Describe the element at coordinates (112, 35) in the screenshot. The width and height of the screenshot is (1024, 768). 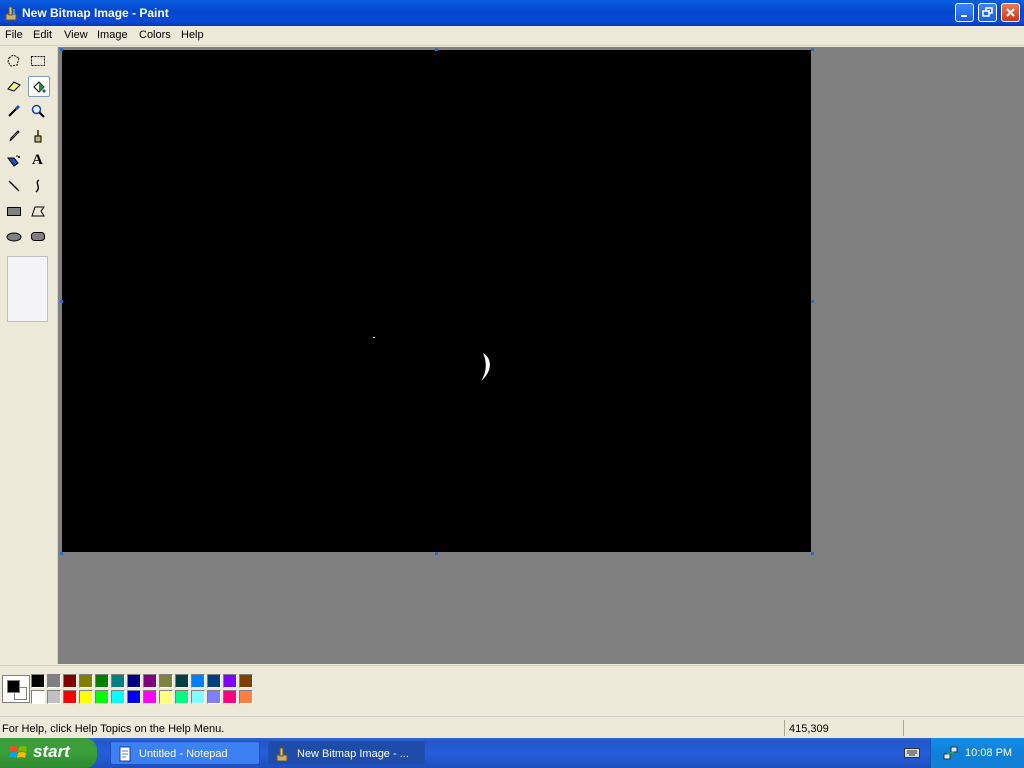
I see `menu-image: Image` at that location.